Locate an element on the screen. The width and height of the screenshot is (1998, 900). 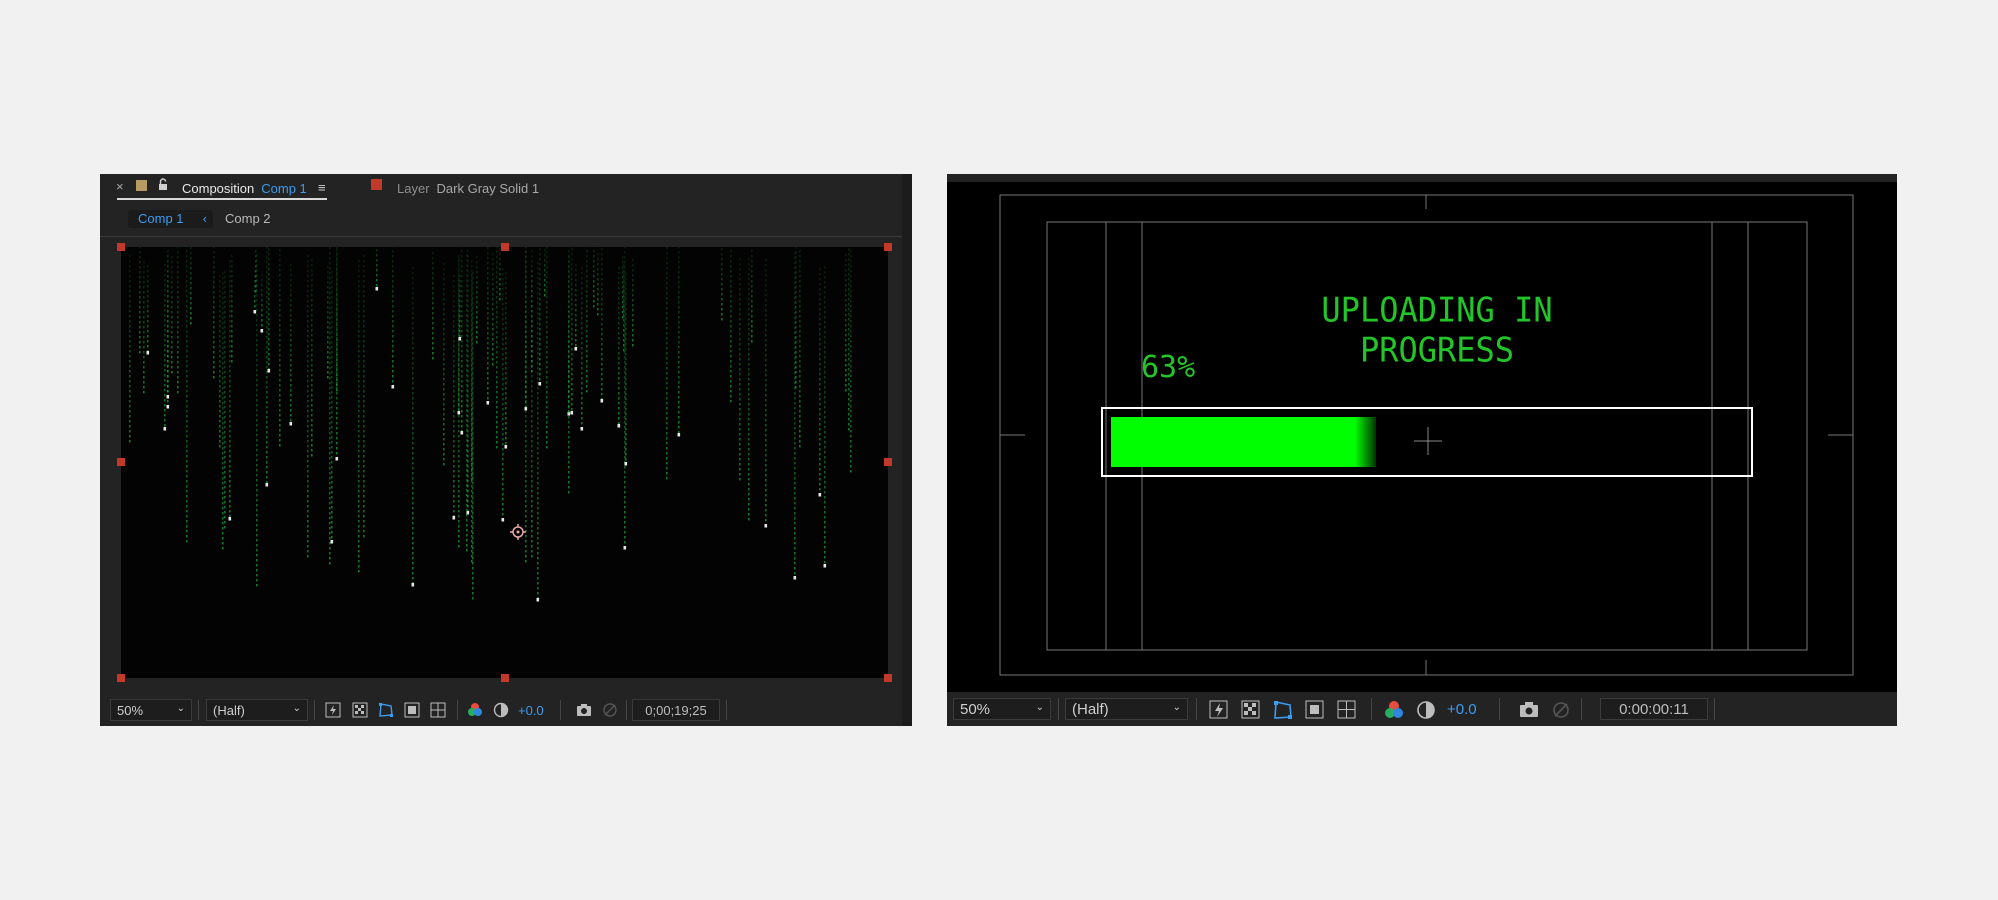
lock-icon is located at coordinates (163, 184).